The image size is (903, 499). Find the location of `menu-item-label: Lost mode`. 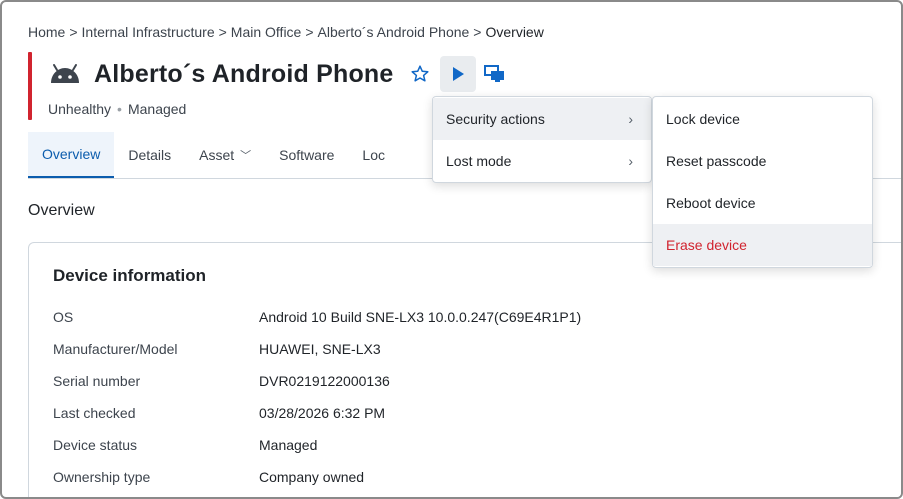

menu-item-label: Lost mode is located at coordinates (479, 161).